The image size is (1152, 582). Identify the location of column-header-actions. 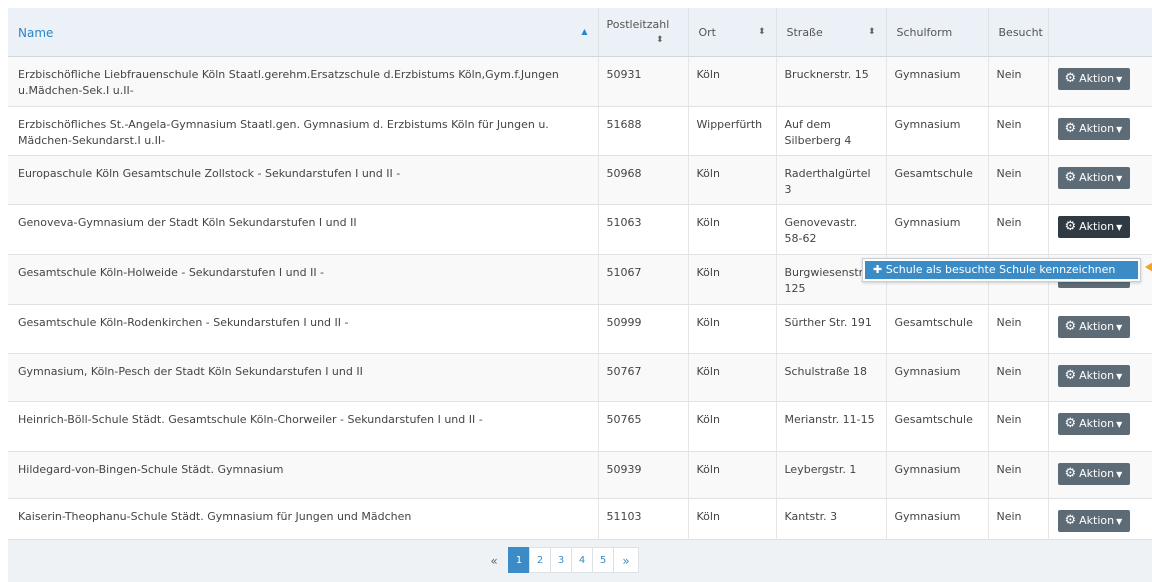
(1100, 32).